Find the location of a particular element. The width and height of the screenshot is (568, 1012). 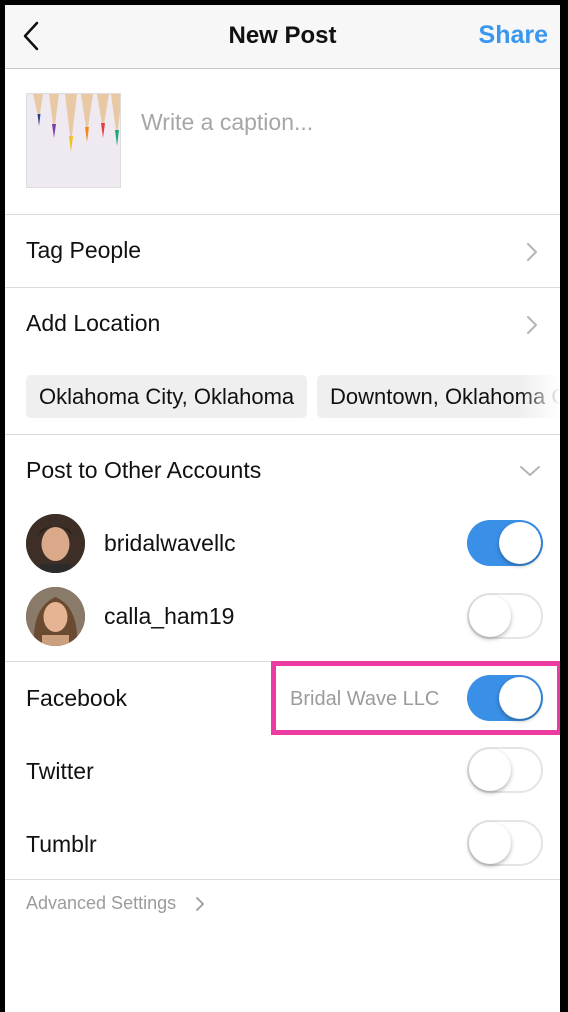

page-title: New Post is located at coordinates (282, 35).